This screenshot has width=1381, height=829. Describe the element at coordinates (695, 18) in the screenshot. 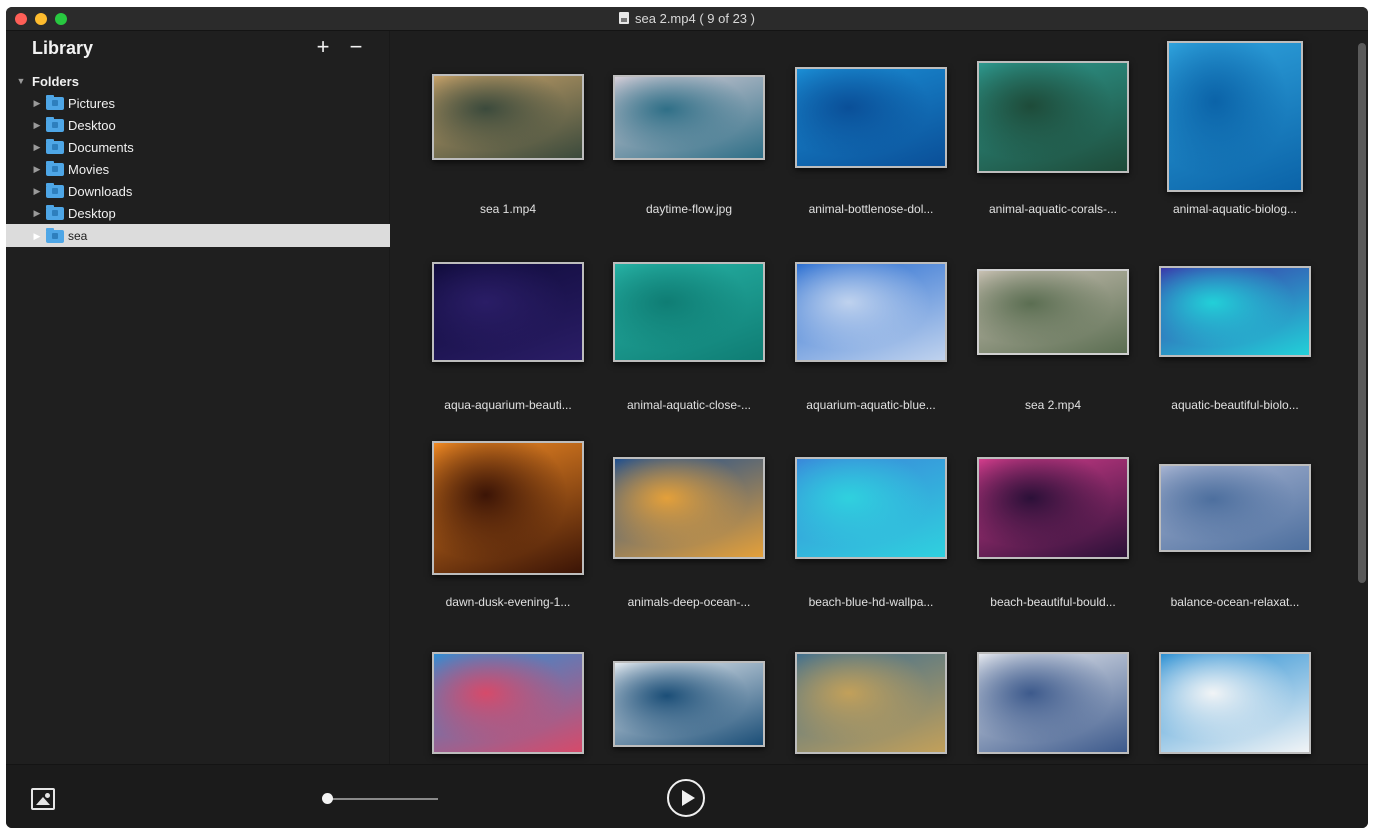

I see `window-title-text: sea 2.mp4 ( 9 of 23 )` at that location.